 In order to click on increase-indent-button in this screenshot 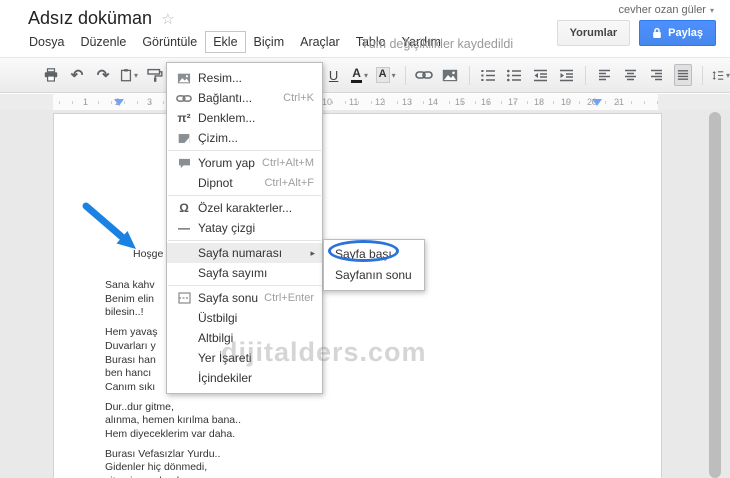, I will do `click(566, 75)`.